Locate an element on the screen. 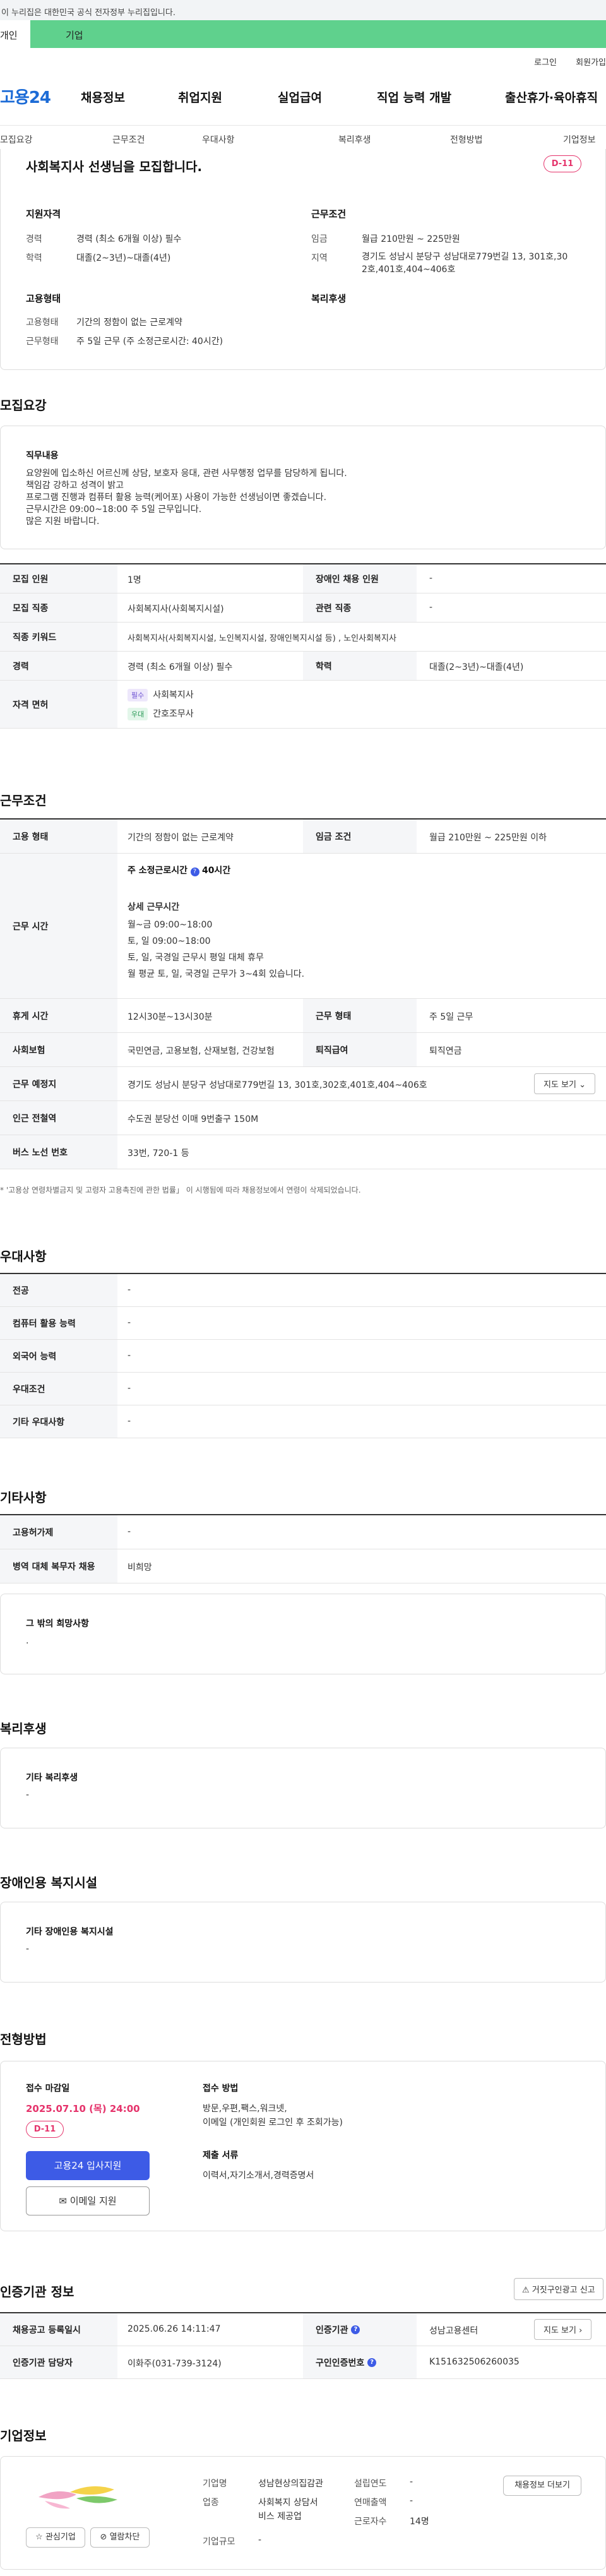 Image resolution: width=606 pixels, height=2576 pixels. mail-icon: ✉ is located at coordinates (63, 2201).